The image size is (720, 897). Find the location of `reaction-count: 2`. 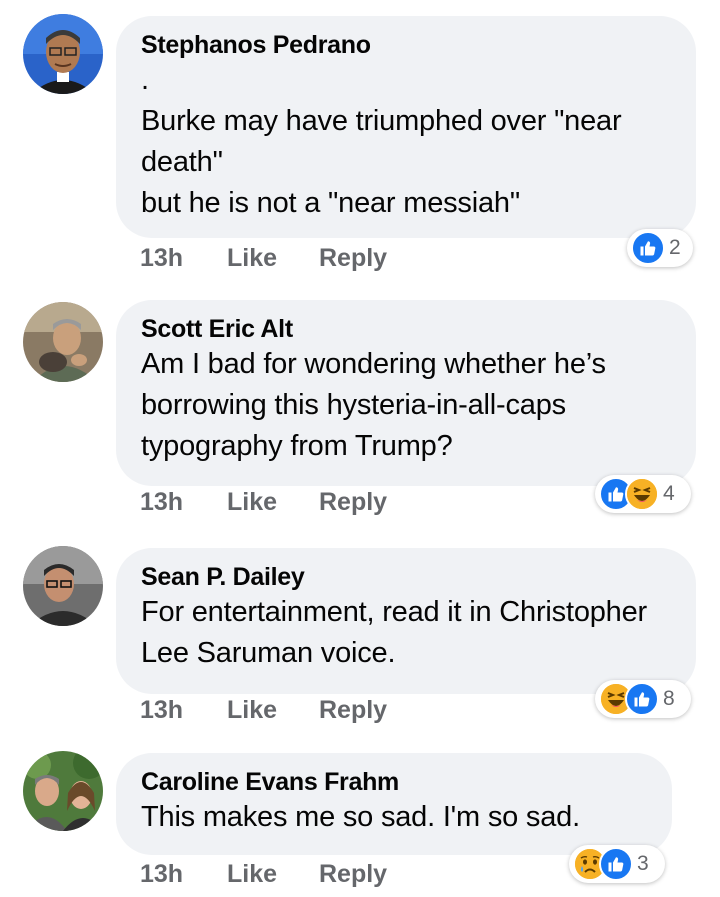

reaction-count: 2 is located at coordinates (675, 247).